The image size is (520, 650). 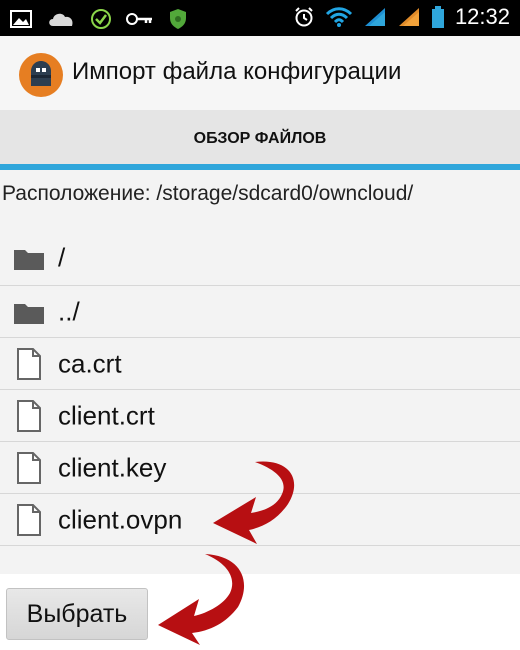 What do you see at coordinates (260, 18) in the screenshot?
I see `status-bar: 12:32` at bounding box center [260, 18].